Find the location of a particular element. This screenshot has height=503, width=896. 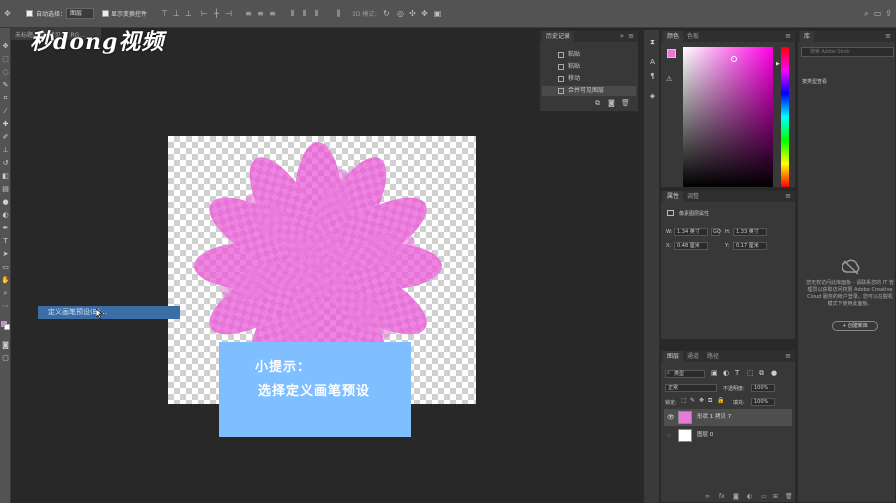

add-mask-icon: ◙ is located at coordinates (736, 496).